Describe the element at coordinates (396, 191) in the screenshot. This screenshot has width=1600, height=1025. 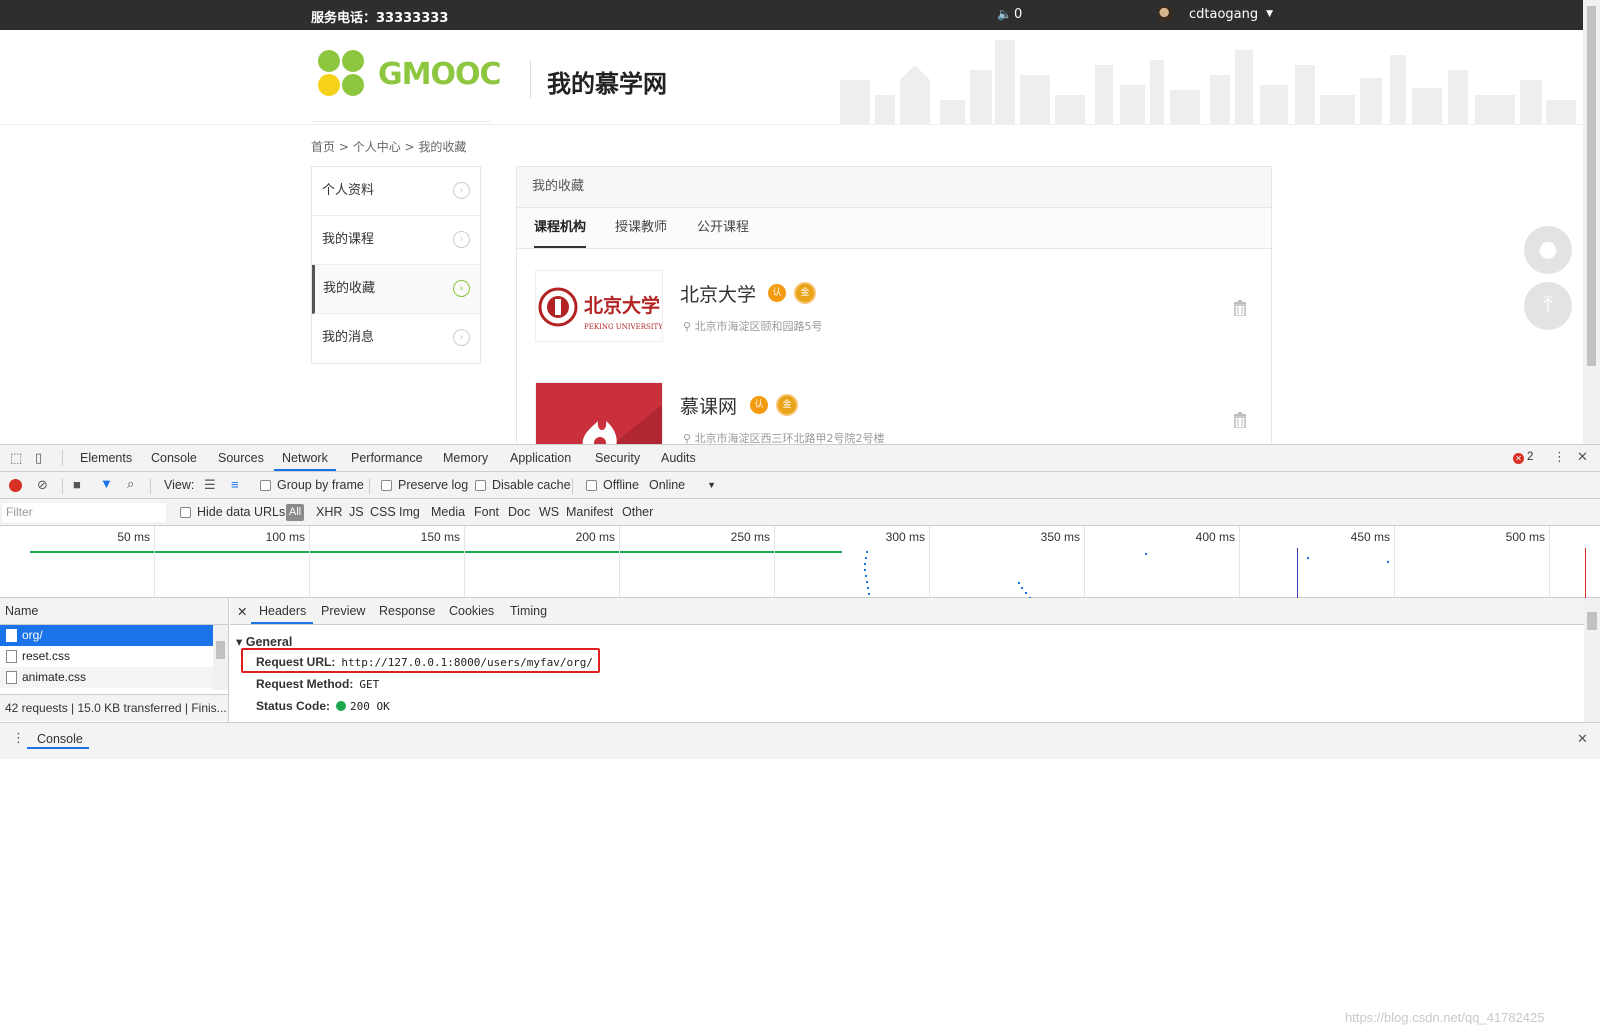
I see `sidebar-item-profile: 个人资料 ›` at that location.